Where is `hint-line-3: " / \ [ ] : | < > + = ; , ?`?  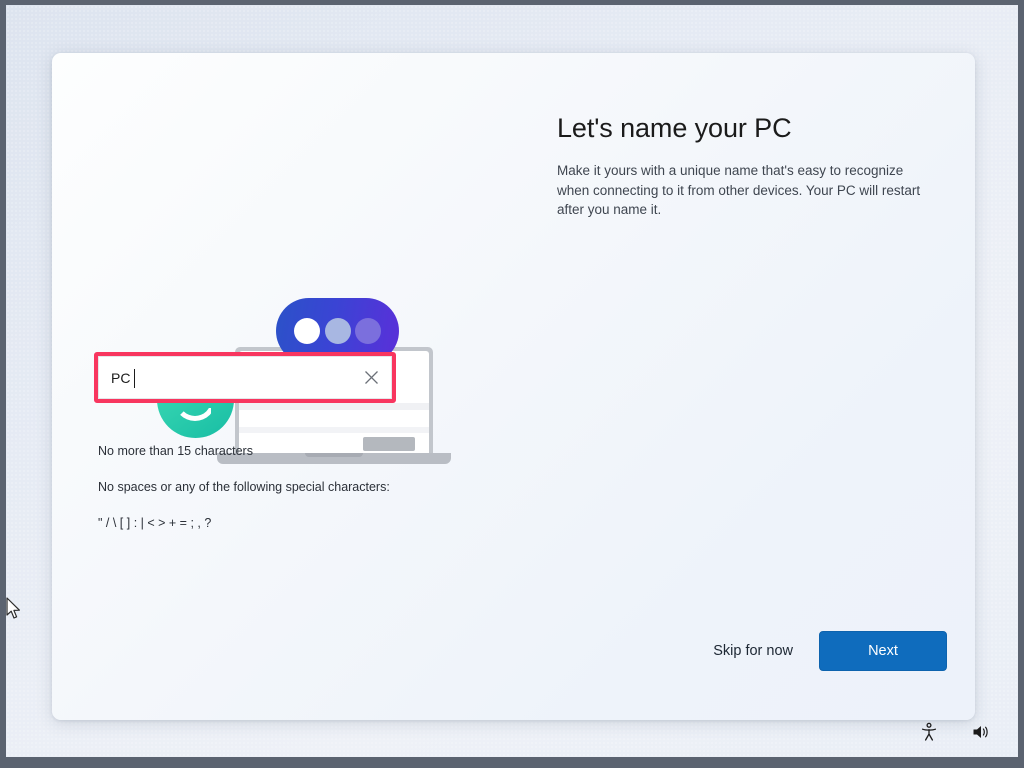 hint-line-3: " / \ [ ] : | < > + = ; , ? is located at coordinates (155, 523).